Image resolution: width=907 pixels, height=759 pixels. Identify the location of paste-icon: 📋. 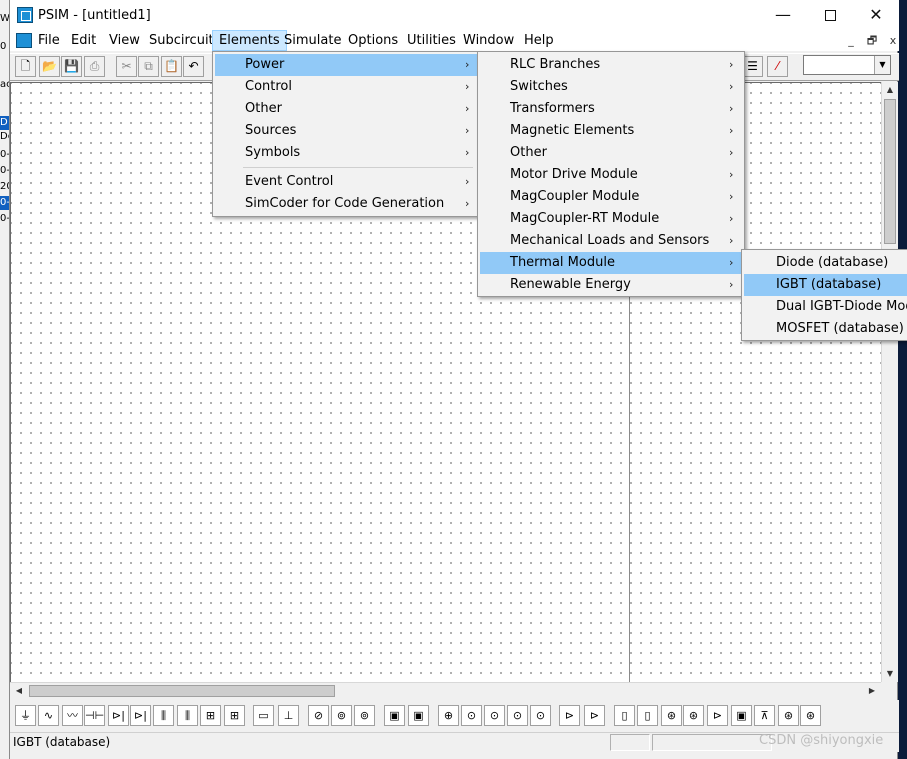
(171, 66).